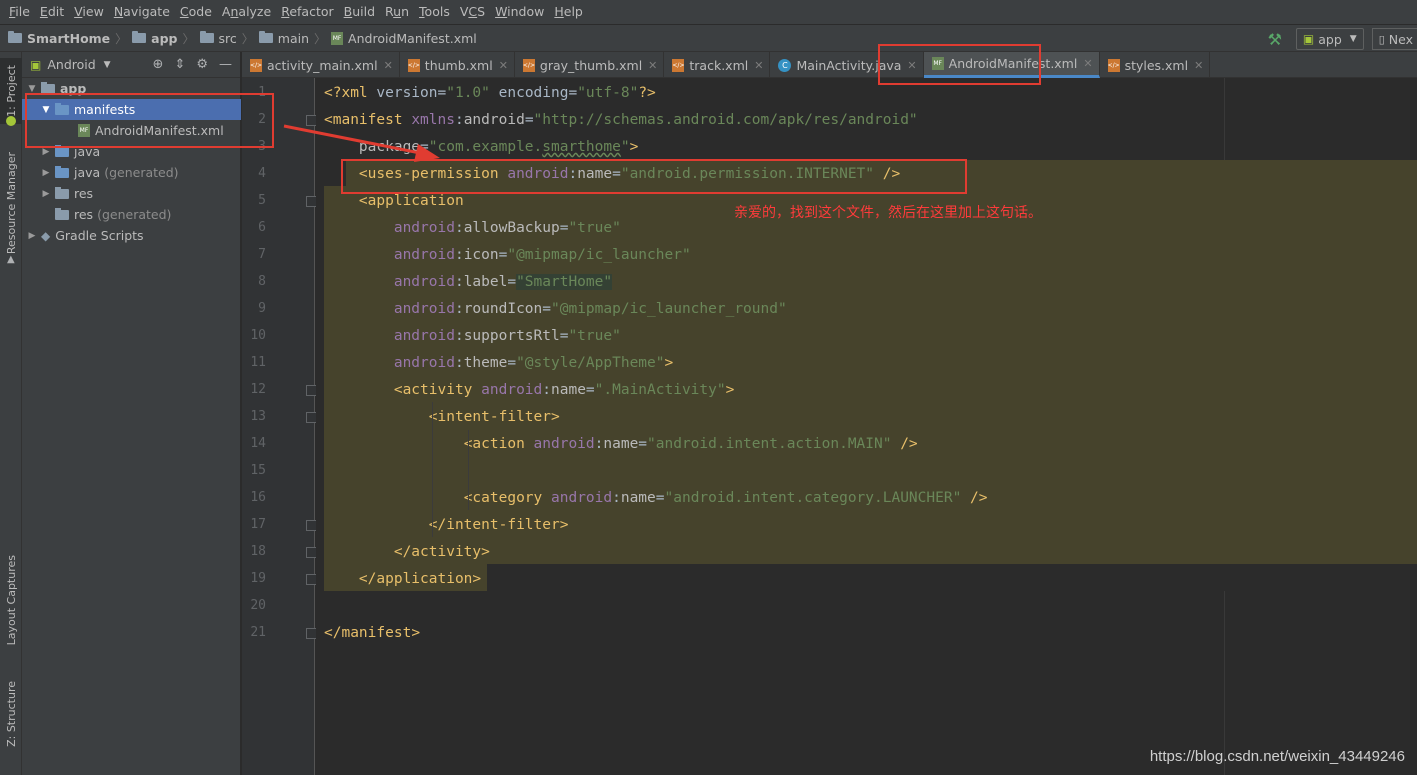  I want to click on menu-analyze: Analyze, so click(246, 12).